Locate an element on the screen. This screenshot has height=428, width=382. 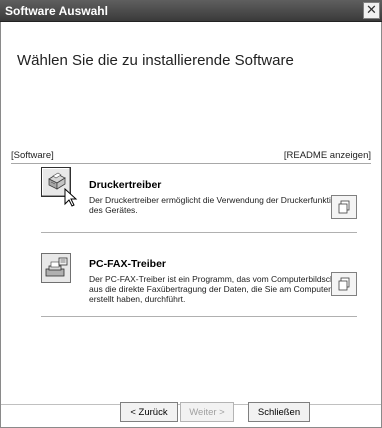
readme-column-label: [README anzeigen] is located at coordinates (327, 155).